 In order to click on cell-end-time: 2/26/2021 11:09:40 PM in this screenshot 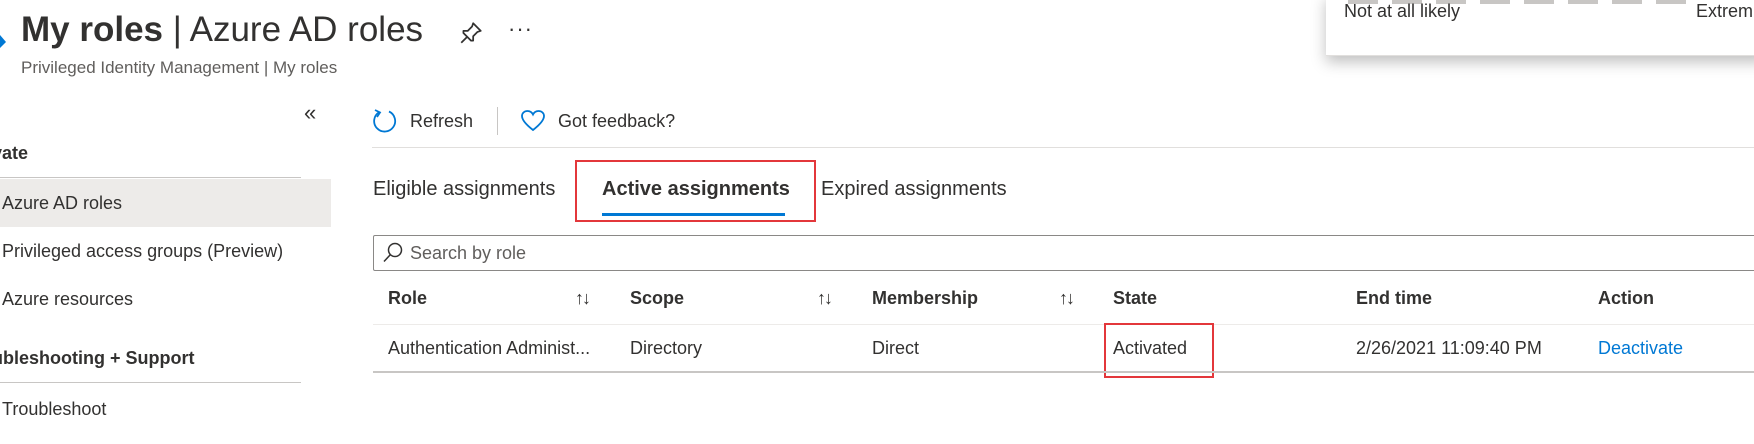, I will do `click(1449, 348)`.